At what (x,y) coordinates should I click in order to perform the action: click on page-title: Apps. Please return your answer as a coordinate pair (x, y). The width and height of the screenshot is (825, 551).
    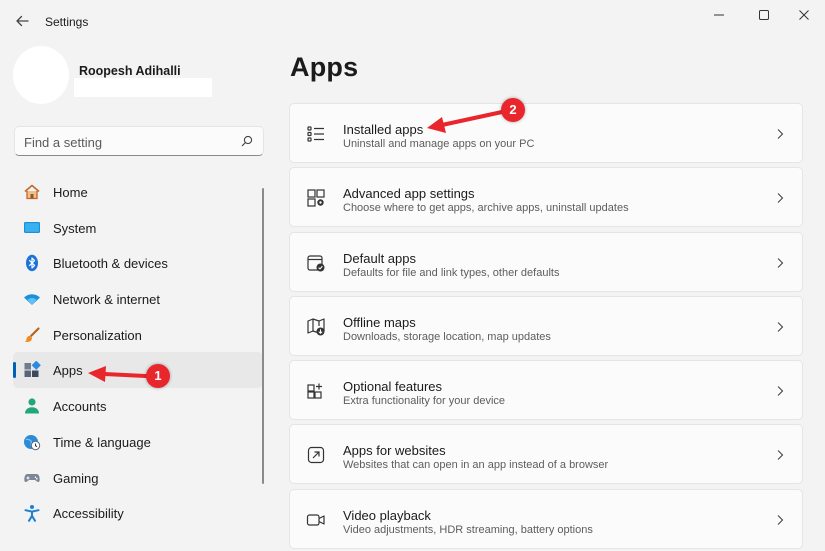
    Looking at the image, I should click on (324, 67).